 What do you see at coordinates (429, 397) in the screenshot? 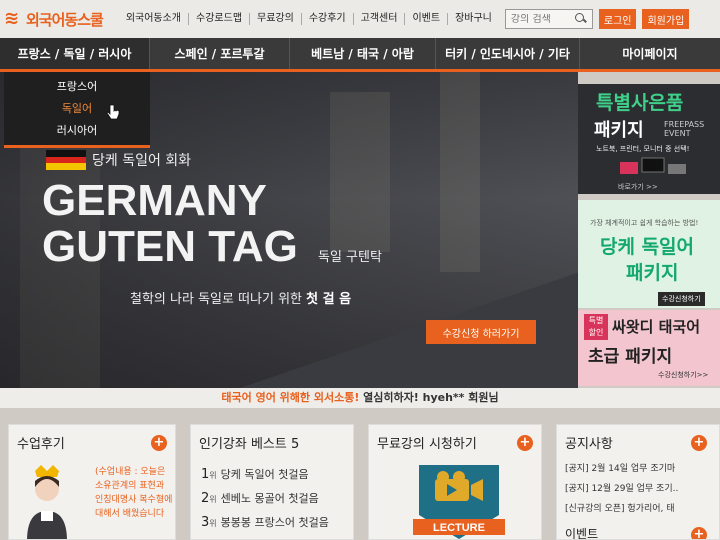
I see `ticker-message: 열심히하자! hyeh** 회원님` at bounding box center [429, 397].